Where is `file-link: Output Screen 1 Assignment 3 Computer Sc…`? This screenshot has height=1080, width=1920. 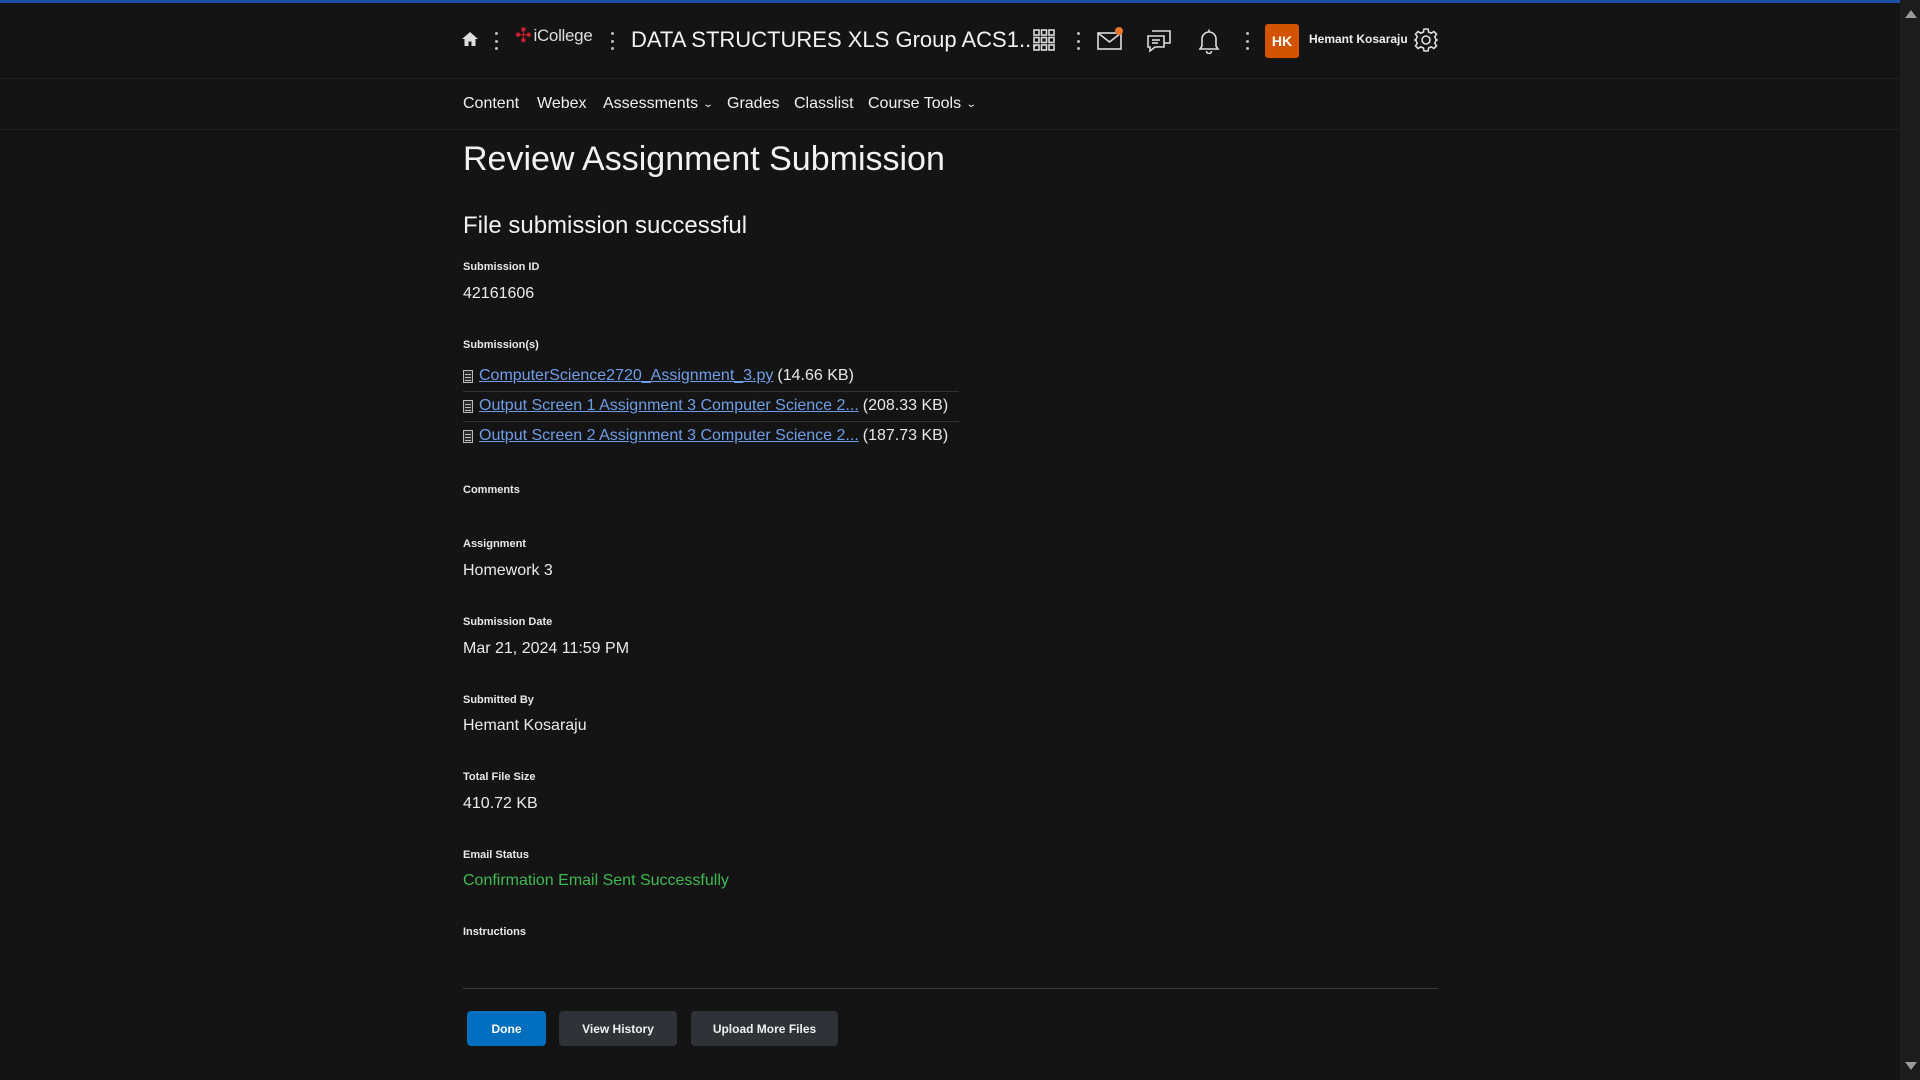
file-link: Output Screen 1 Assignment 3 Computer Sc… is located at coordinates (669, 406).